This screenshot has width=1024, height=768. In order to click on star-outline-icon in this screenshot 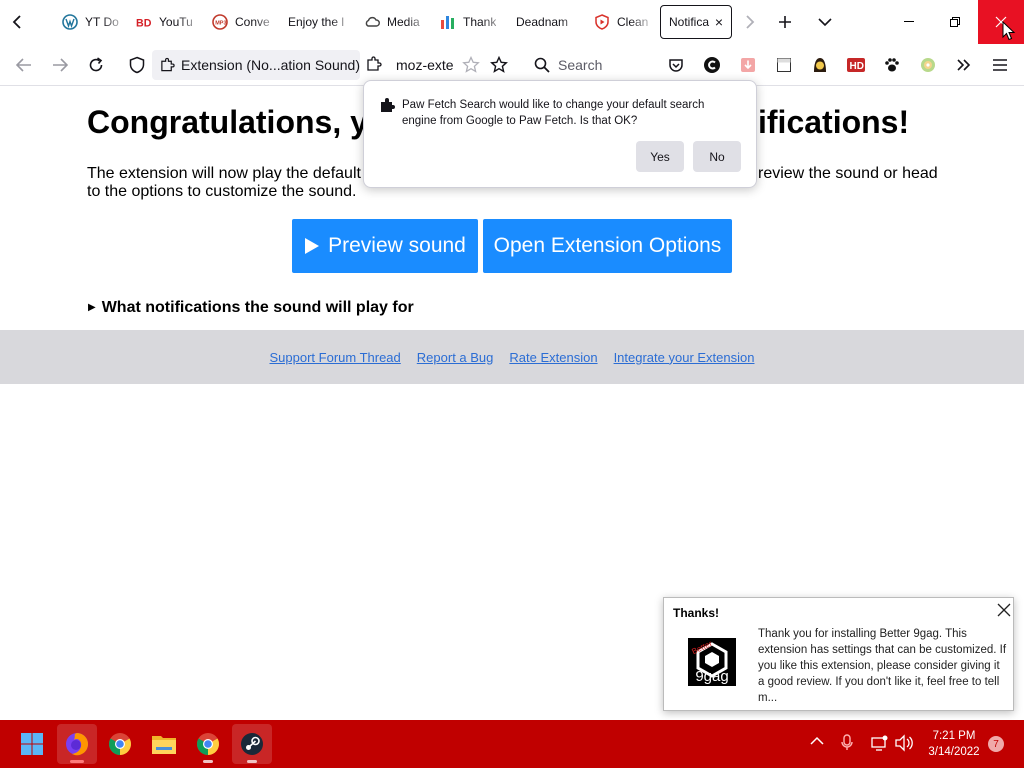, I will do `click(471, 64)`.